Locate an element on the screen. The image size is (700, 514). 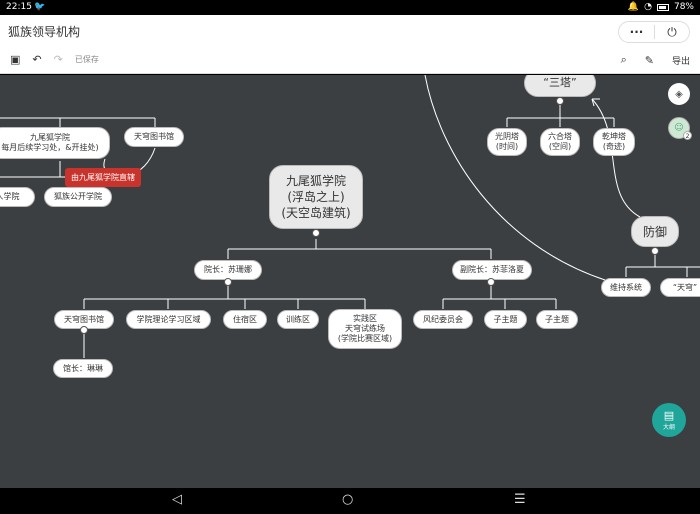
node-tower-fate: 乾坤塔 (奇迹) is located at coordinates (614, 142).